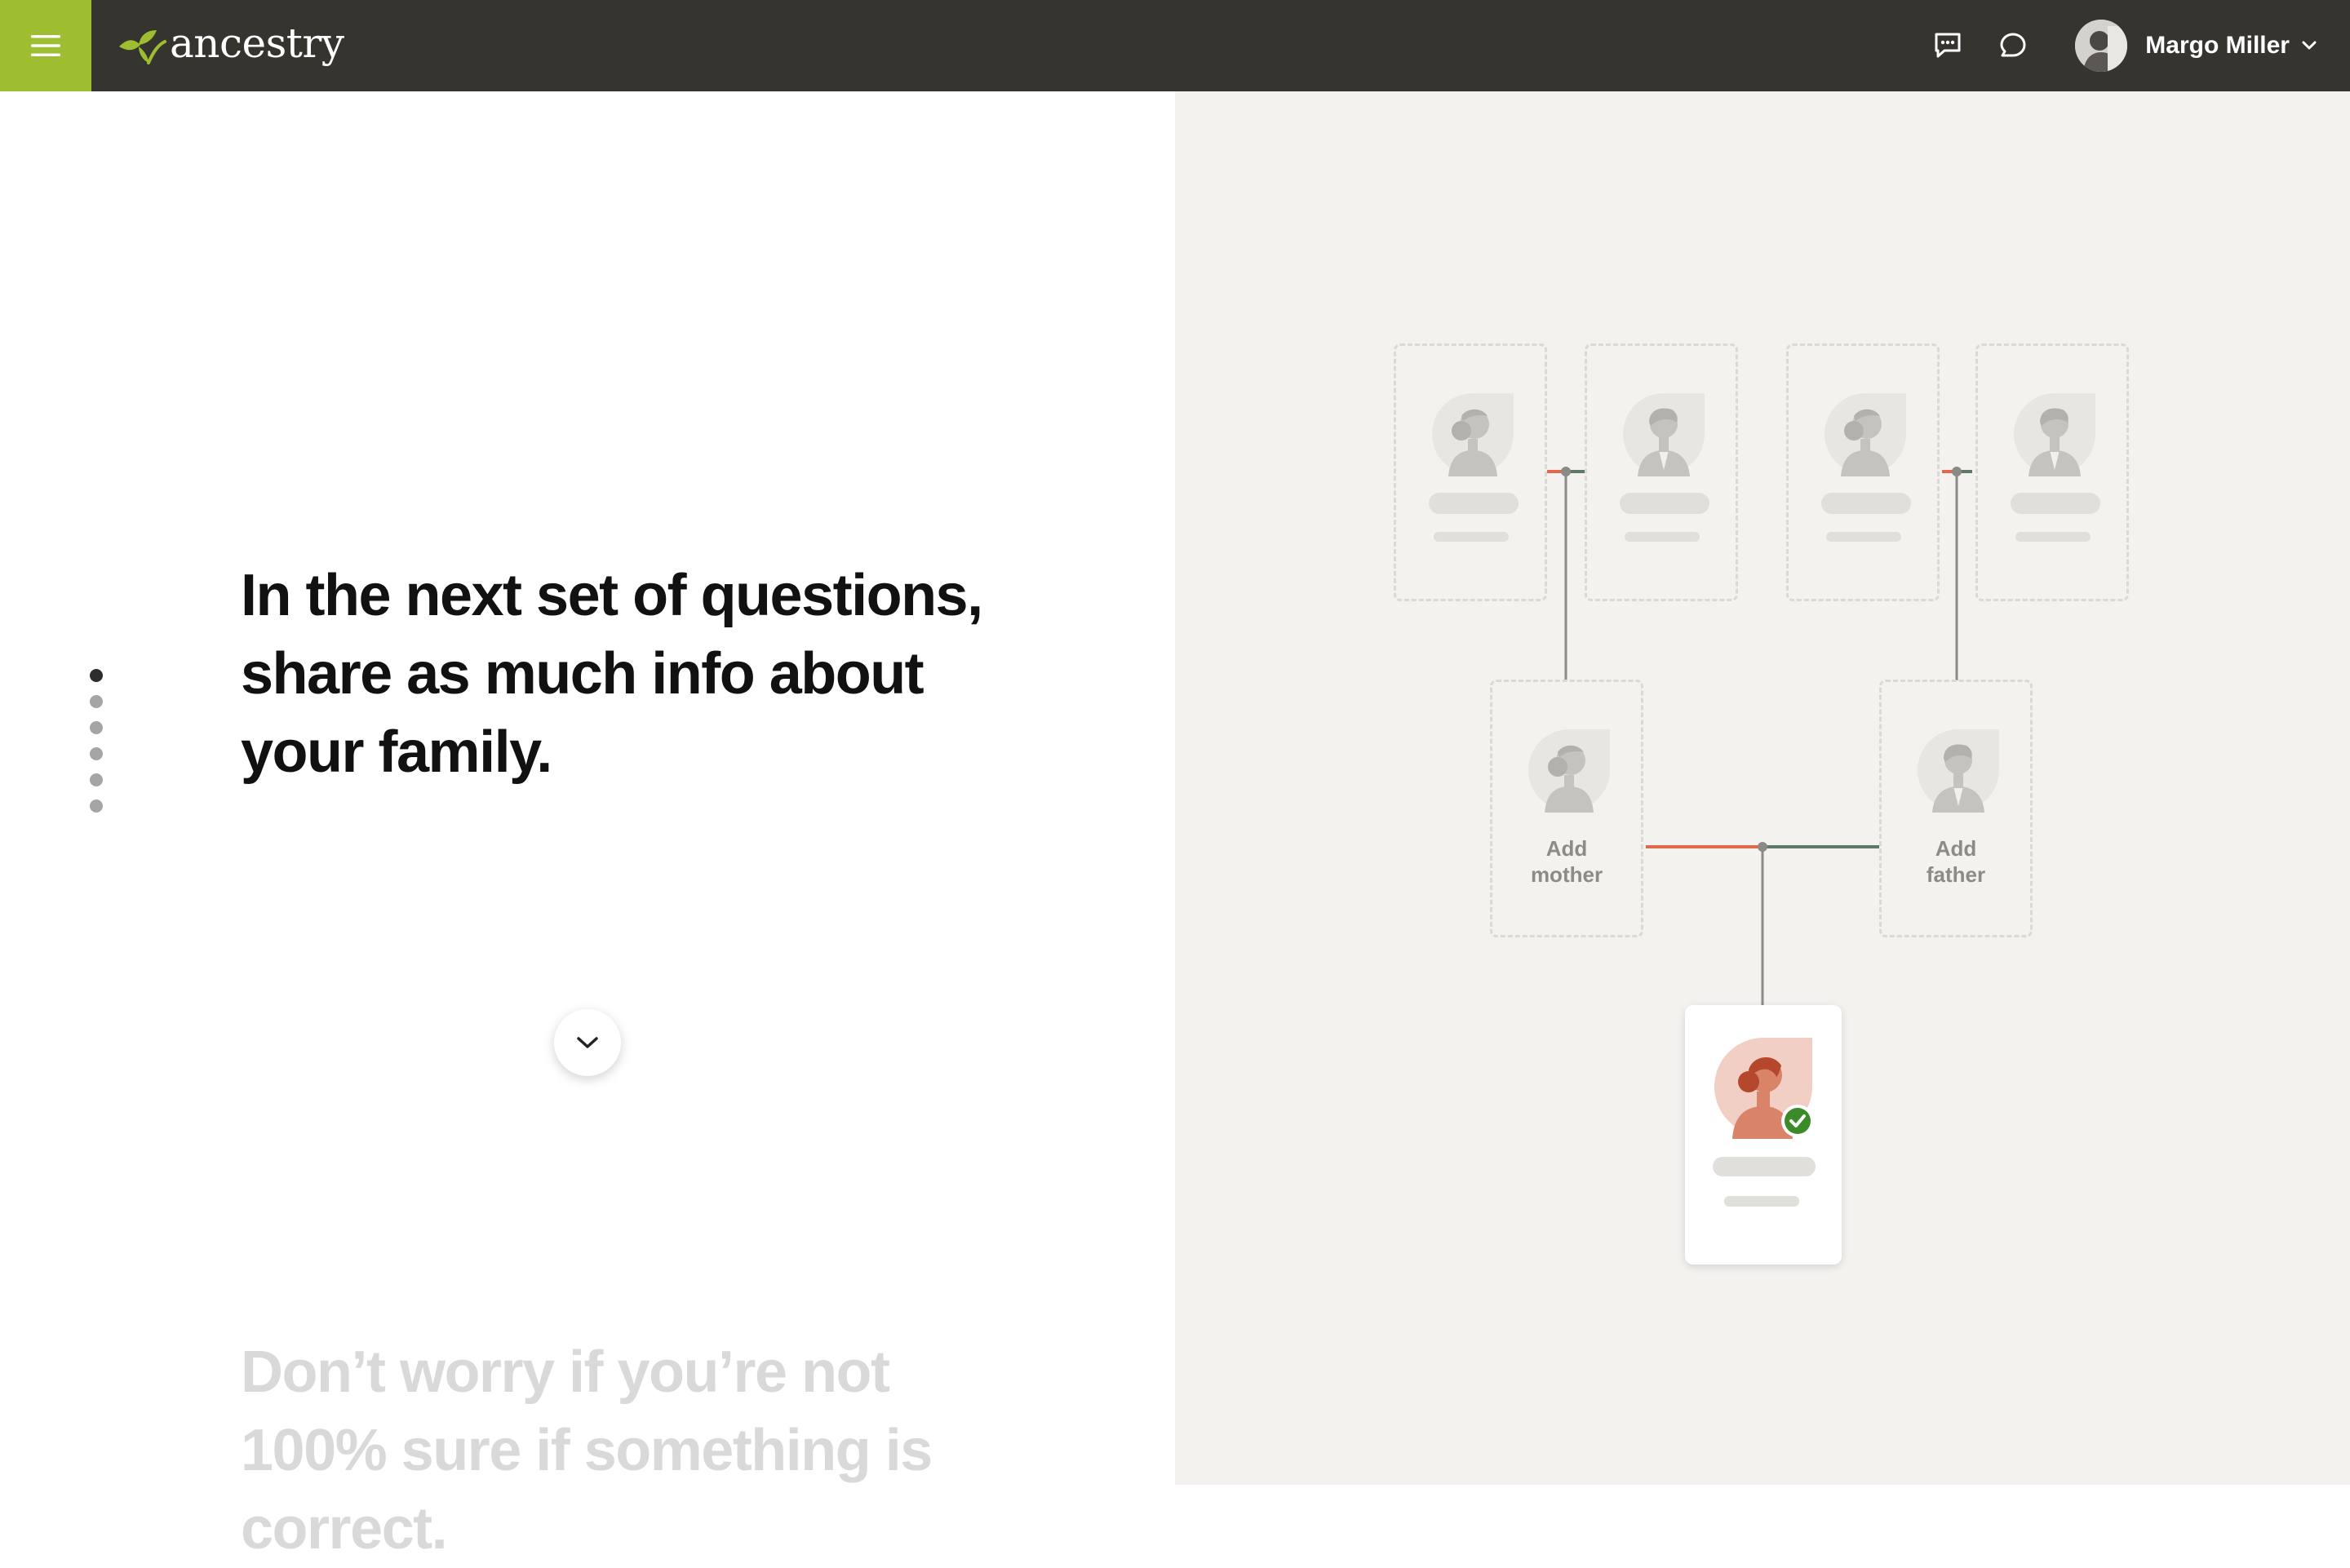 Image resolution: width=2350 pixels, height=1568 pixels. I want to click on message-icon, so click(1948, 45).